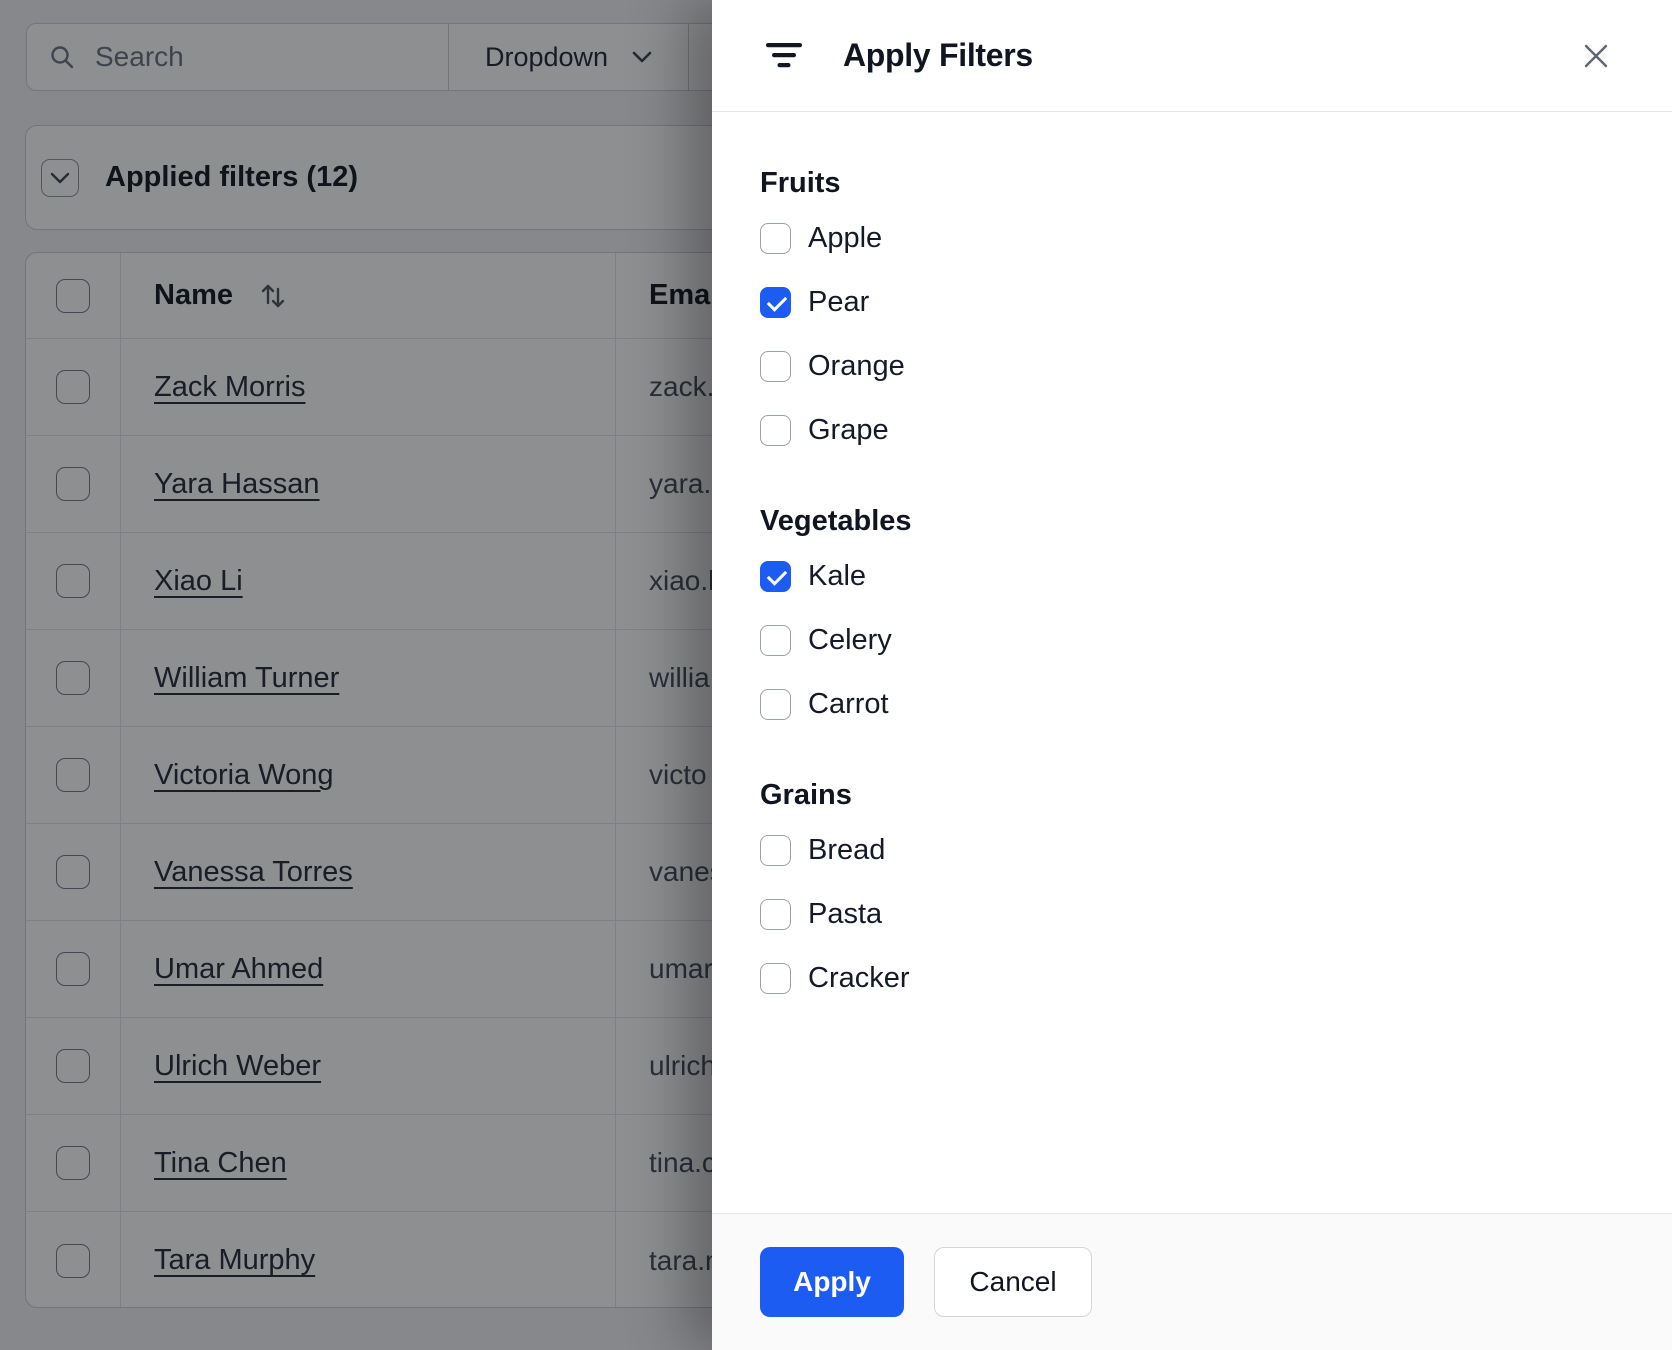 The image size is (1672, 1350). Describe the element at coordinates (806, 795) in the screenshot. I see `filter-section-title: Grains` at that location.